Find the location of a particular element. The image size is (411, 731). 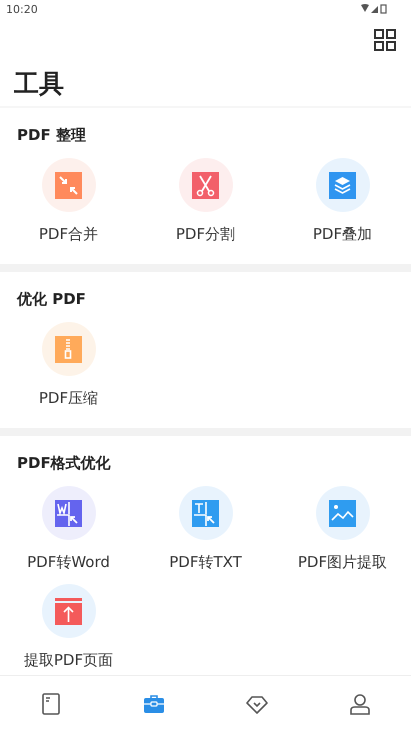

book-icon is located at coordinates (51, 703).